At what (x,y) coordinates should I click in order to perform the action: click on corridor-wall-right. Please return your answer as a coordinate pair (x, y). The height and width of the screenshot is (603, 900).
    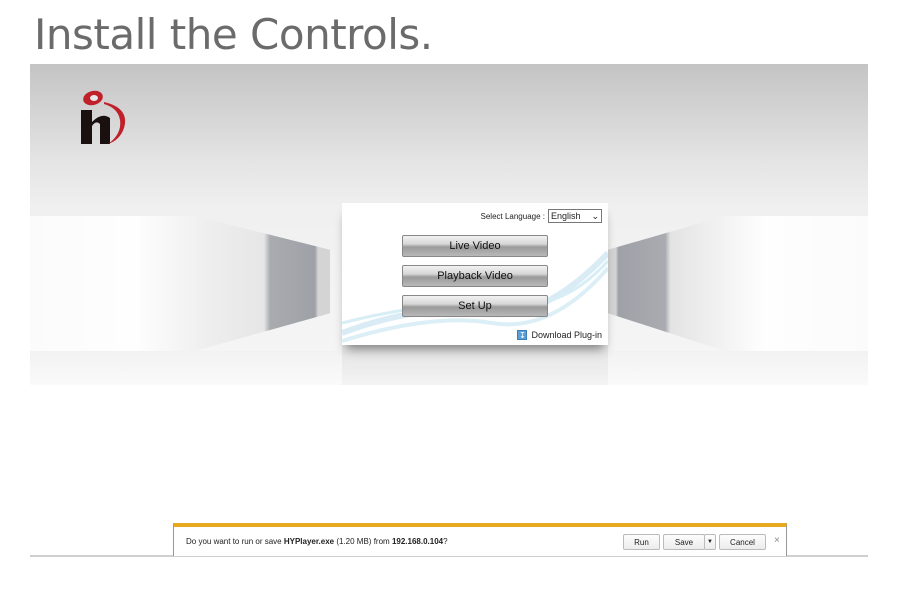
    Looking at the image, I should click on (738, 283).